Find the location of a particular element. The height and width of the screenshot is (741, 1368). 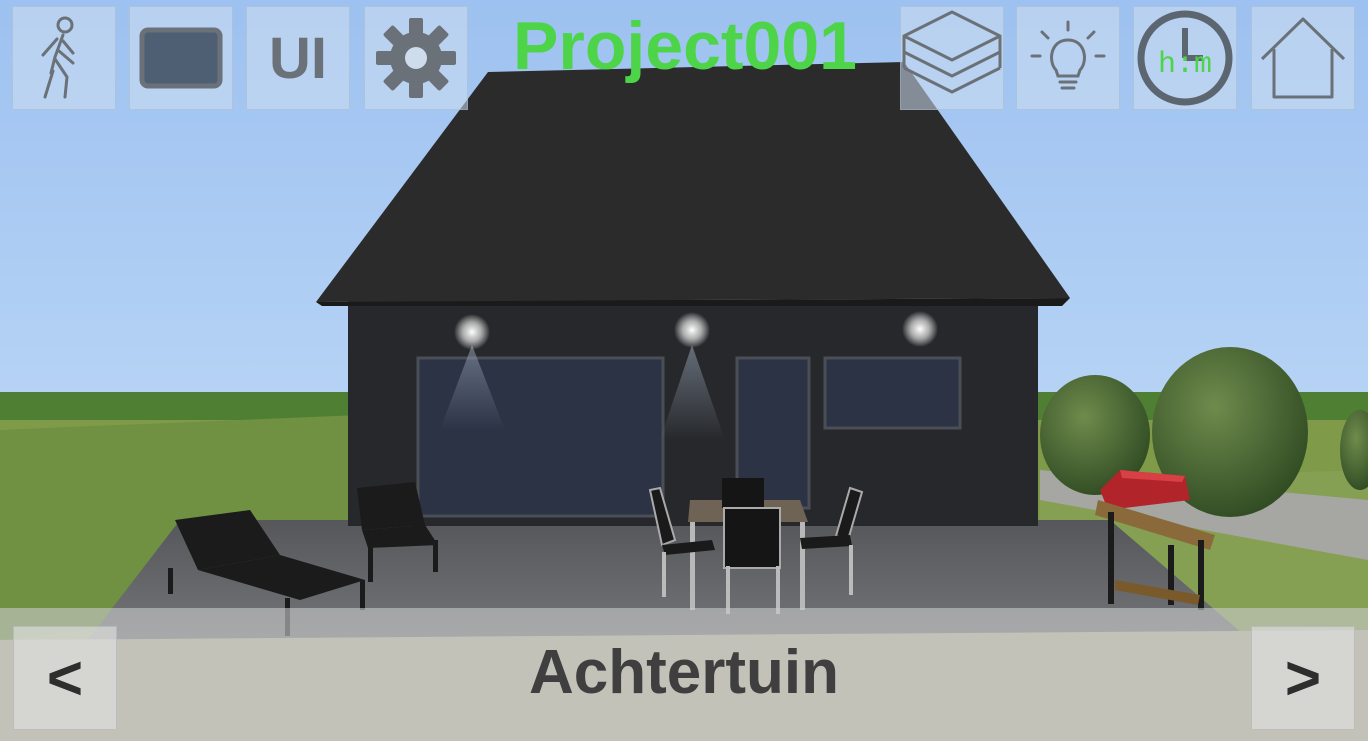

home-button is located at coordinates (1303, 58).